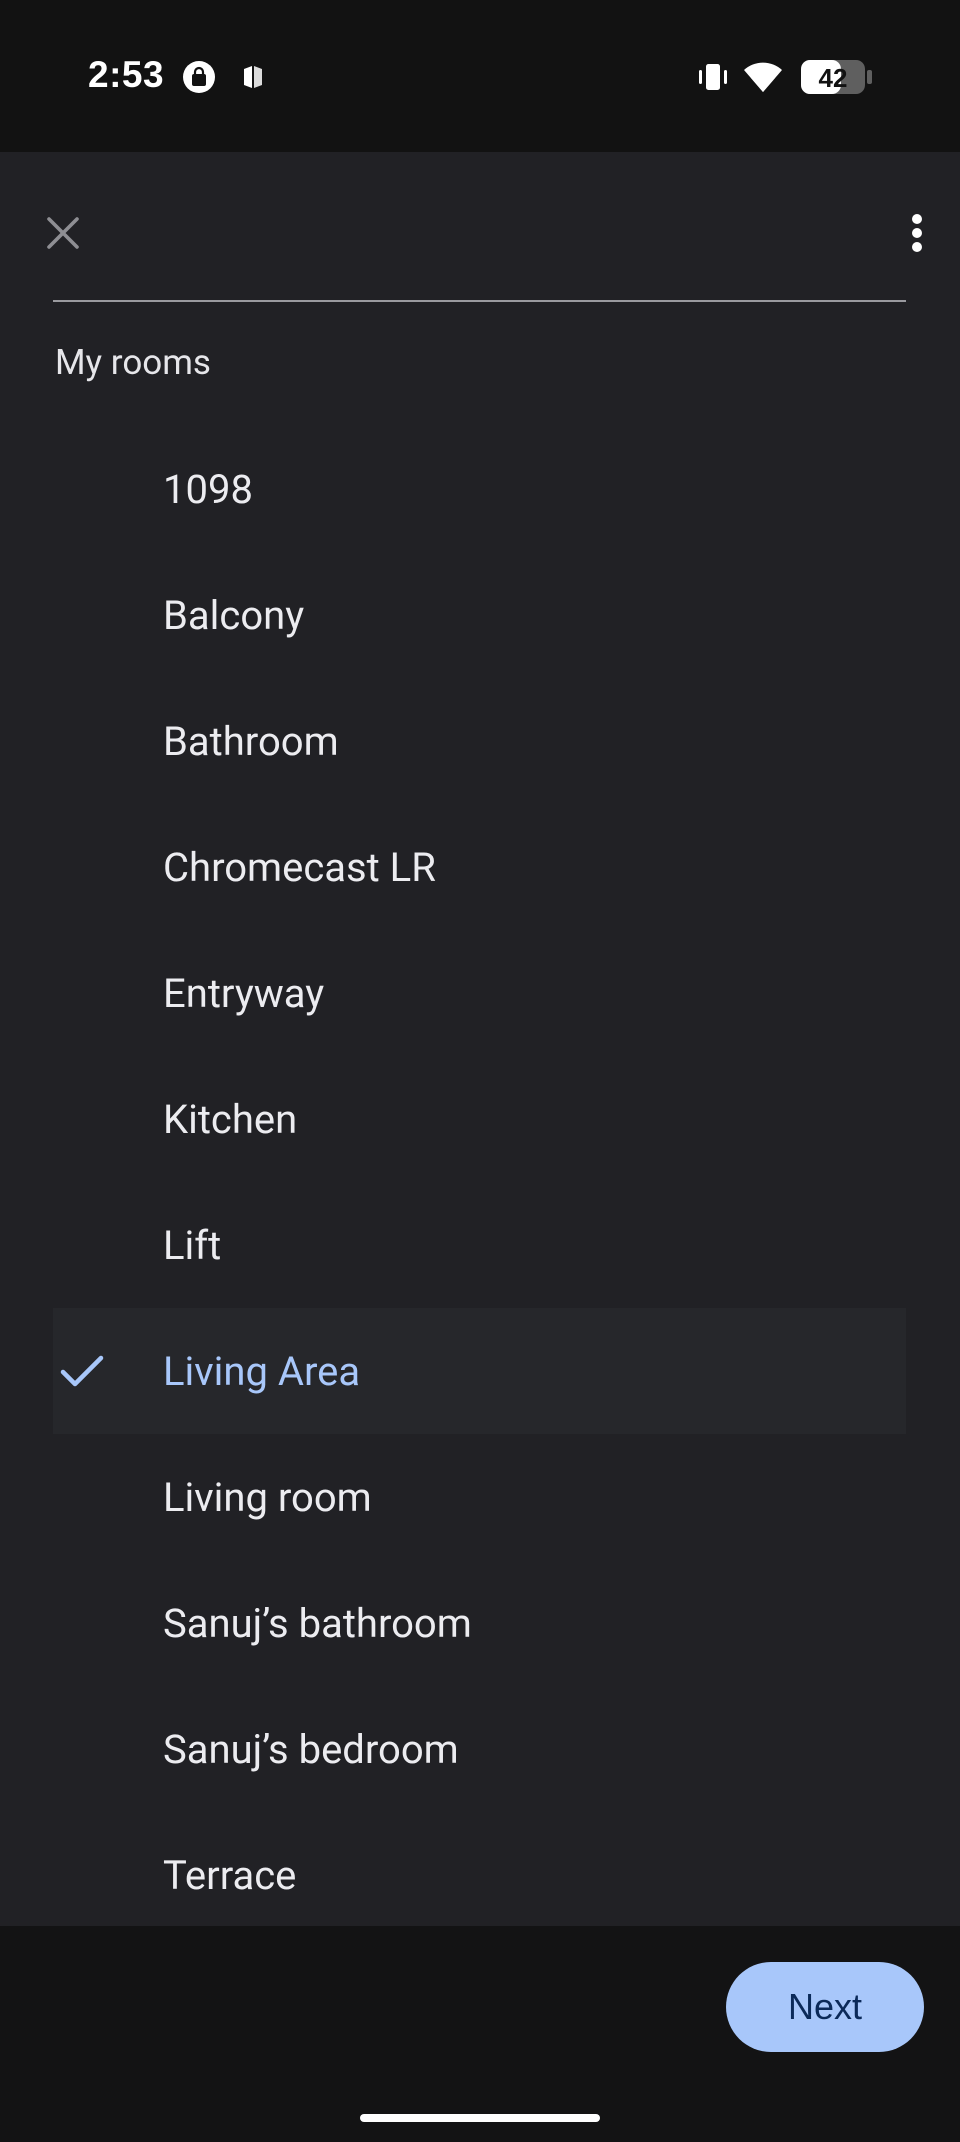  Describe the element at coordinates (133, 362) in the screenshot. I see `section-title: My rooms` at that location.